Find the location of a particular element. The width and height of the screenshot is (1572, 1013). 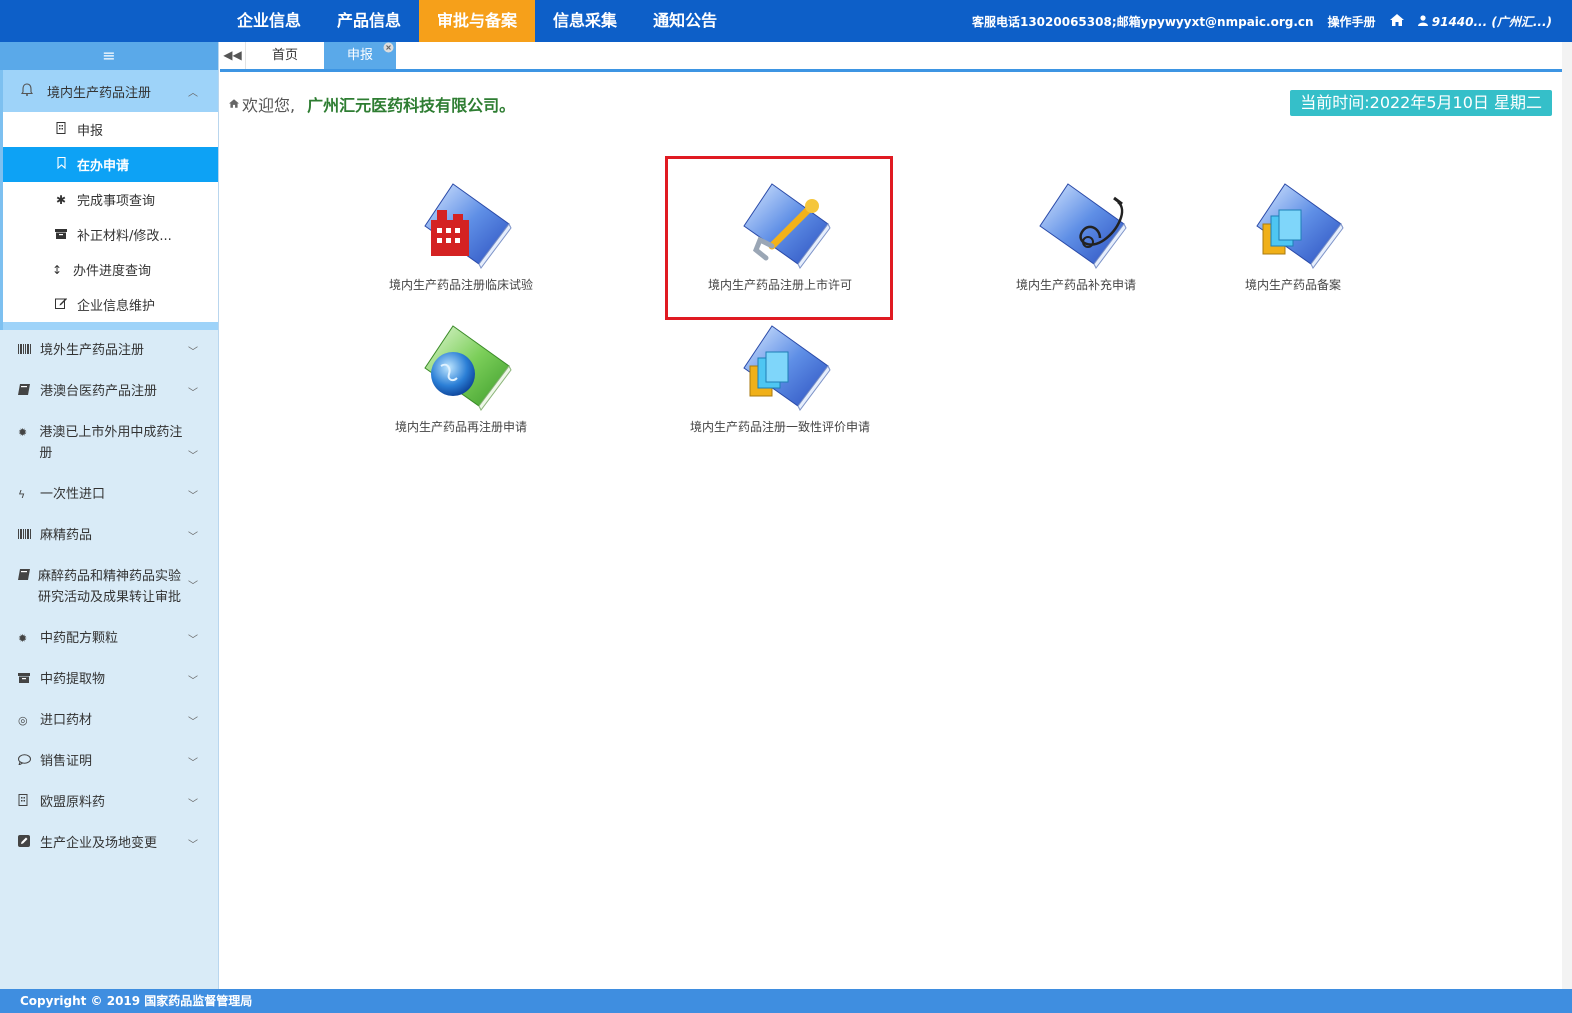

sidebar-group-hk-macao-taiwan: 港澳台医药产品注册 ﹀ is located at coordinates (109, 391).